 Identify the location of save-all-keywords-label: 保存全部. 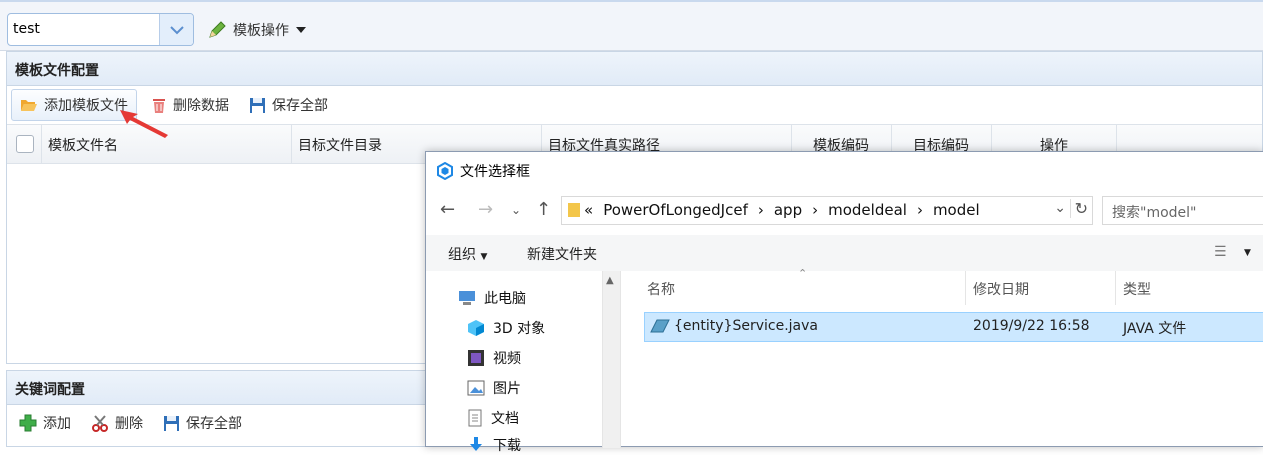
(214, 424).